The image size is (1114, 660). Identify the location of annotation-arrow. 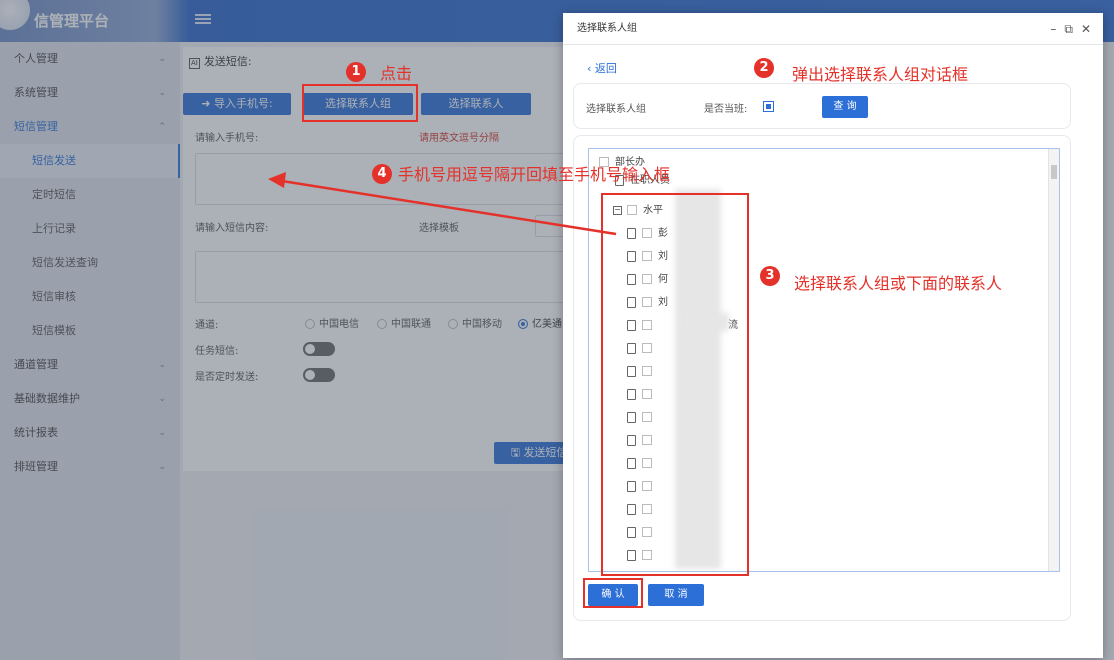
(442, 204).